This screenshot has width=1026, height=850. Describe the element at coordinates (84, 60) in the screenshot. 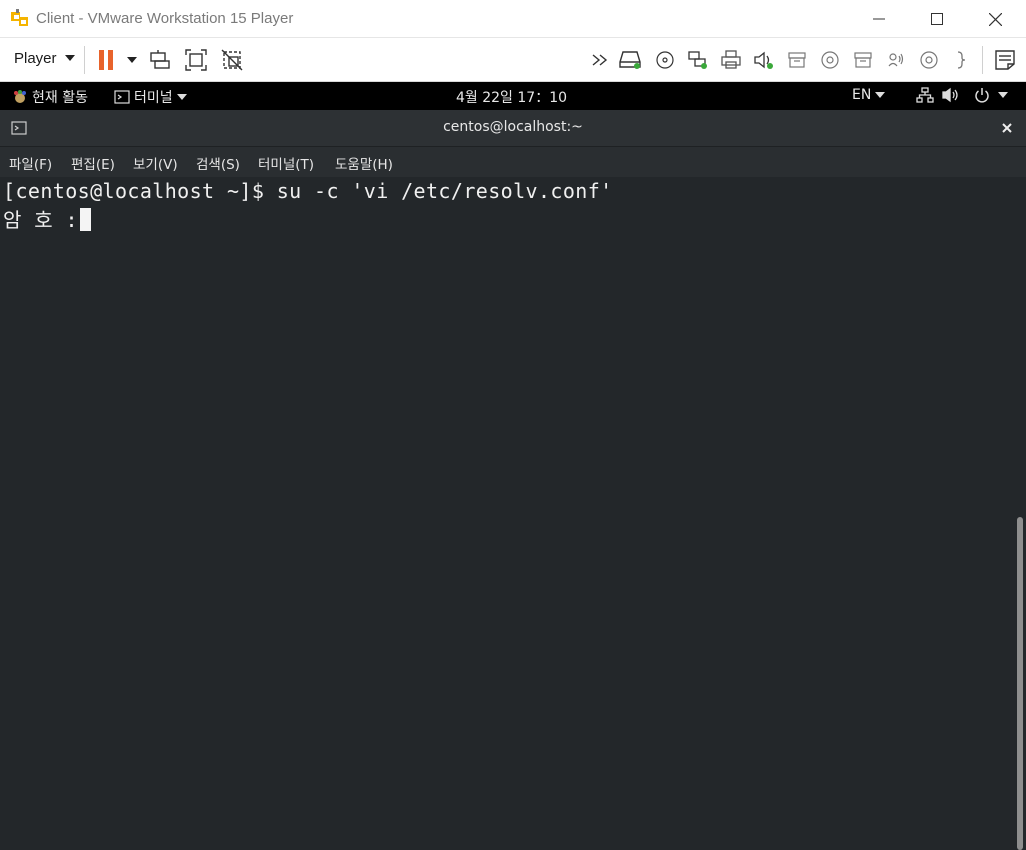

I see `toolbar-divider` at that location.